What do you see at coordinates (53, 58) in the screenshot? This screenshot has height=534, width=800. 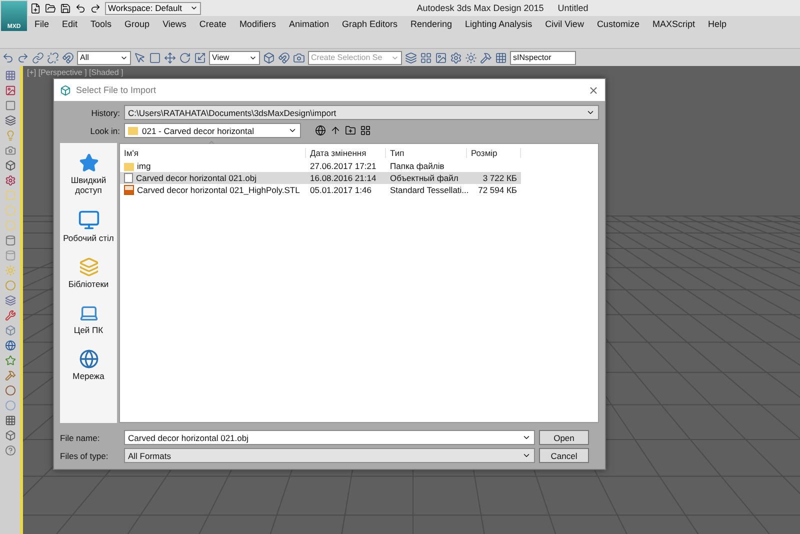 I see `unlink-icon` at bounding box center [53, 58].